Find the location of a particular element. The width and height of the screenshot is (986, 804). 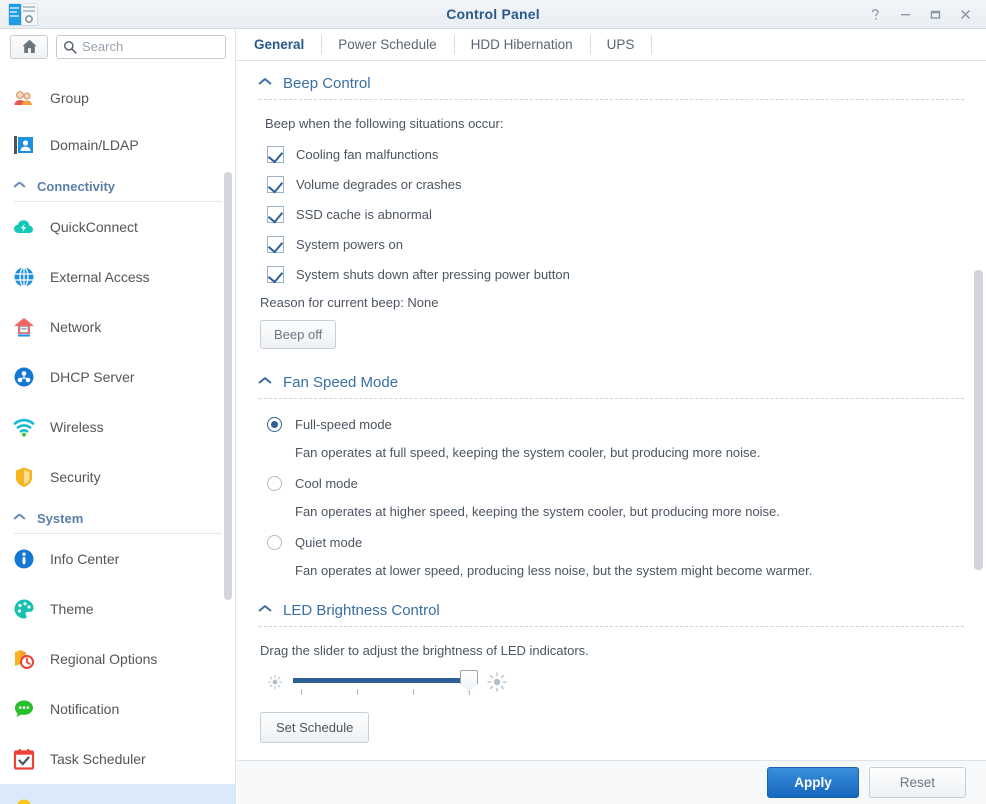

checkbox-cooling-fan: Cooling fan malfunctions is located at coordinates (615, 154).